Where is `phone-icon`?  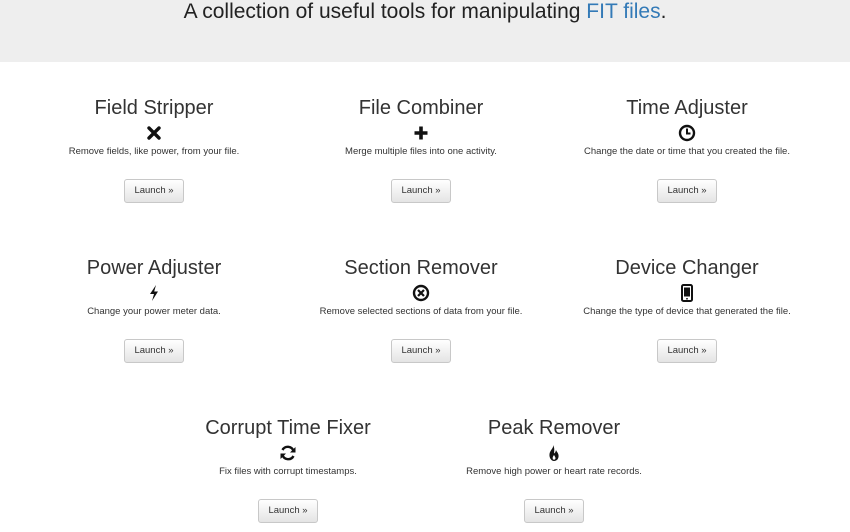 phone-icon is located at coordinates (687, 293).